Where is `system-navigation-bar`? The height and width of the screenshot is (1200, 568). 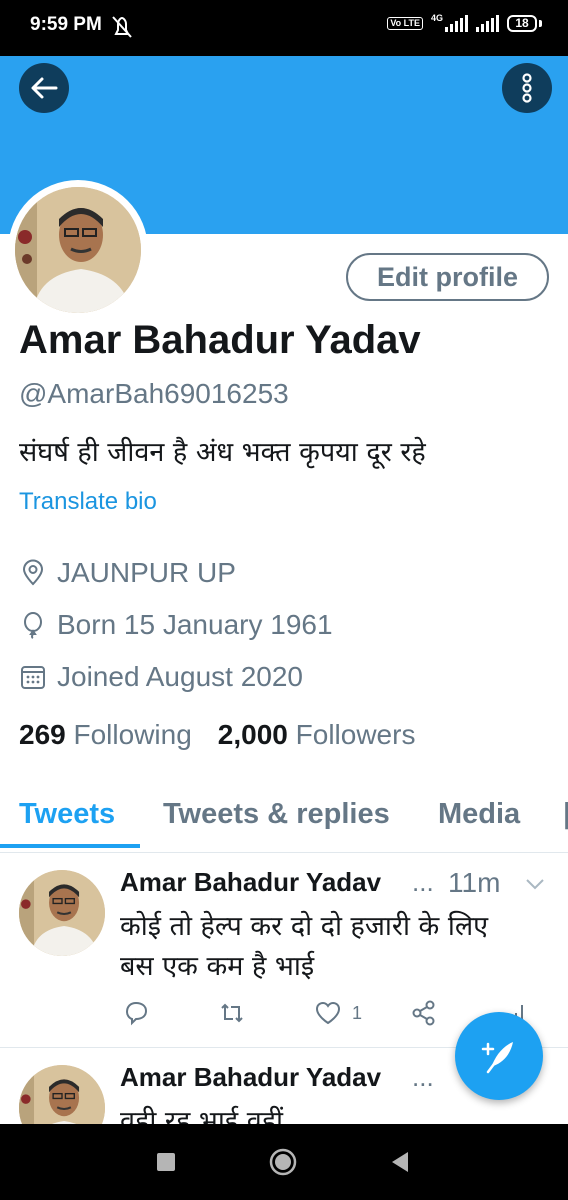
system-navigation-bar is located at coordinates (284, 1162).